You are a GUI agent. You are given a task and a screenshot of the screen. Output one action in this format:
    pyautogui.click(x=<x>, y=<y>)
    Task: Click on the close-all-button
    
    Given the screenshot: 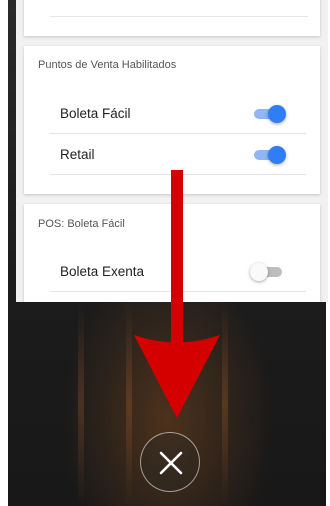 What is the action you would take?
    pyautogui.click(x=170, y=462)
    